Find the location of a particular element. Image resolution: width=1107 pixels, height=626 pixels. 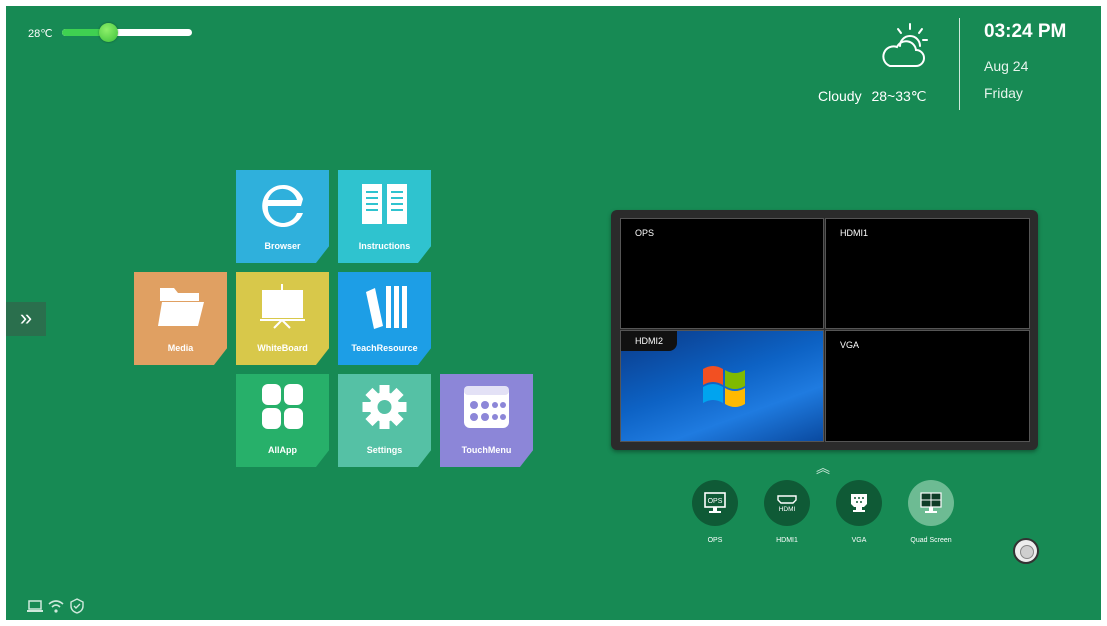

app-label: WhiteBoard is located at coordinates (282, 348).